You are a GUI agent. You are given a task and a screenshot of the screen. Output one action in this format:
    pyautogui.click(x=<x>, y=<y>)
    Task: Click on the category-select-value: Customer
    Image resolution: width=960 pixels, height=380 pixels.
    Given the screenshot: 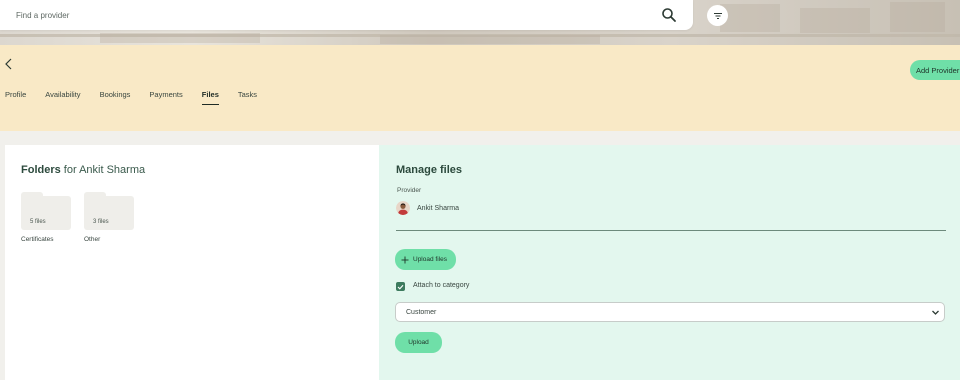 What is the action you would take?
    pyautogui.click(x=421, y=312)
    